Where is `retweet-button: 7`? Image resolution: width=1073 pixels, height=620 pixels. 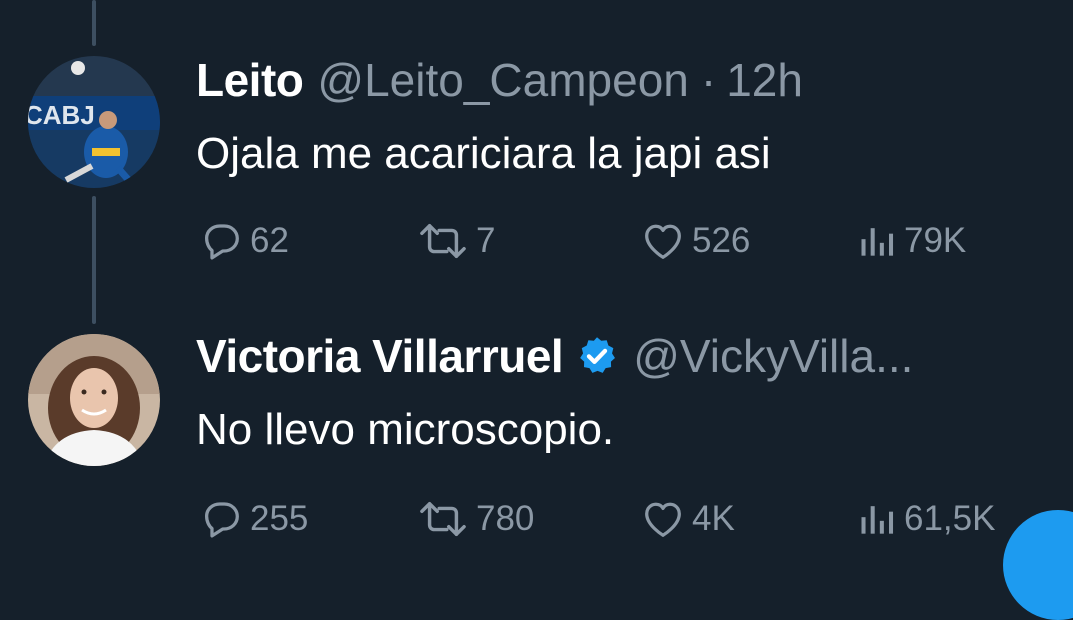
retweet-button: 7 is located at coordinates (454, 241).